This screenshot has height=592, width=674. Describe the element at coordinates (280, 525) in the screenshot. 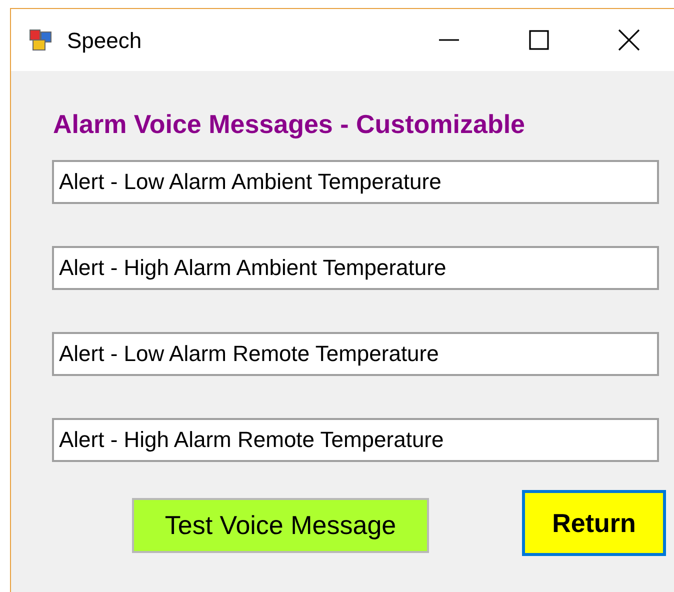

I see `test-voice-button: Test Voice Message` at that location.